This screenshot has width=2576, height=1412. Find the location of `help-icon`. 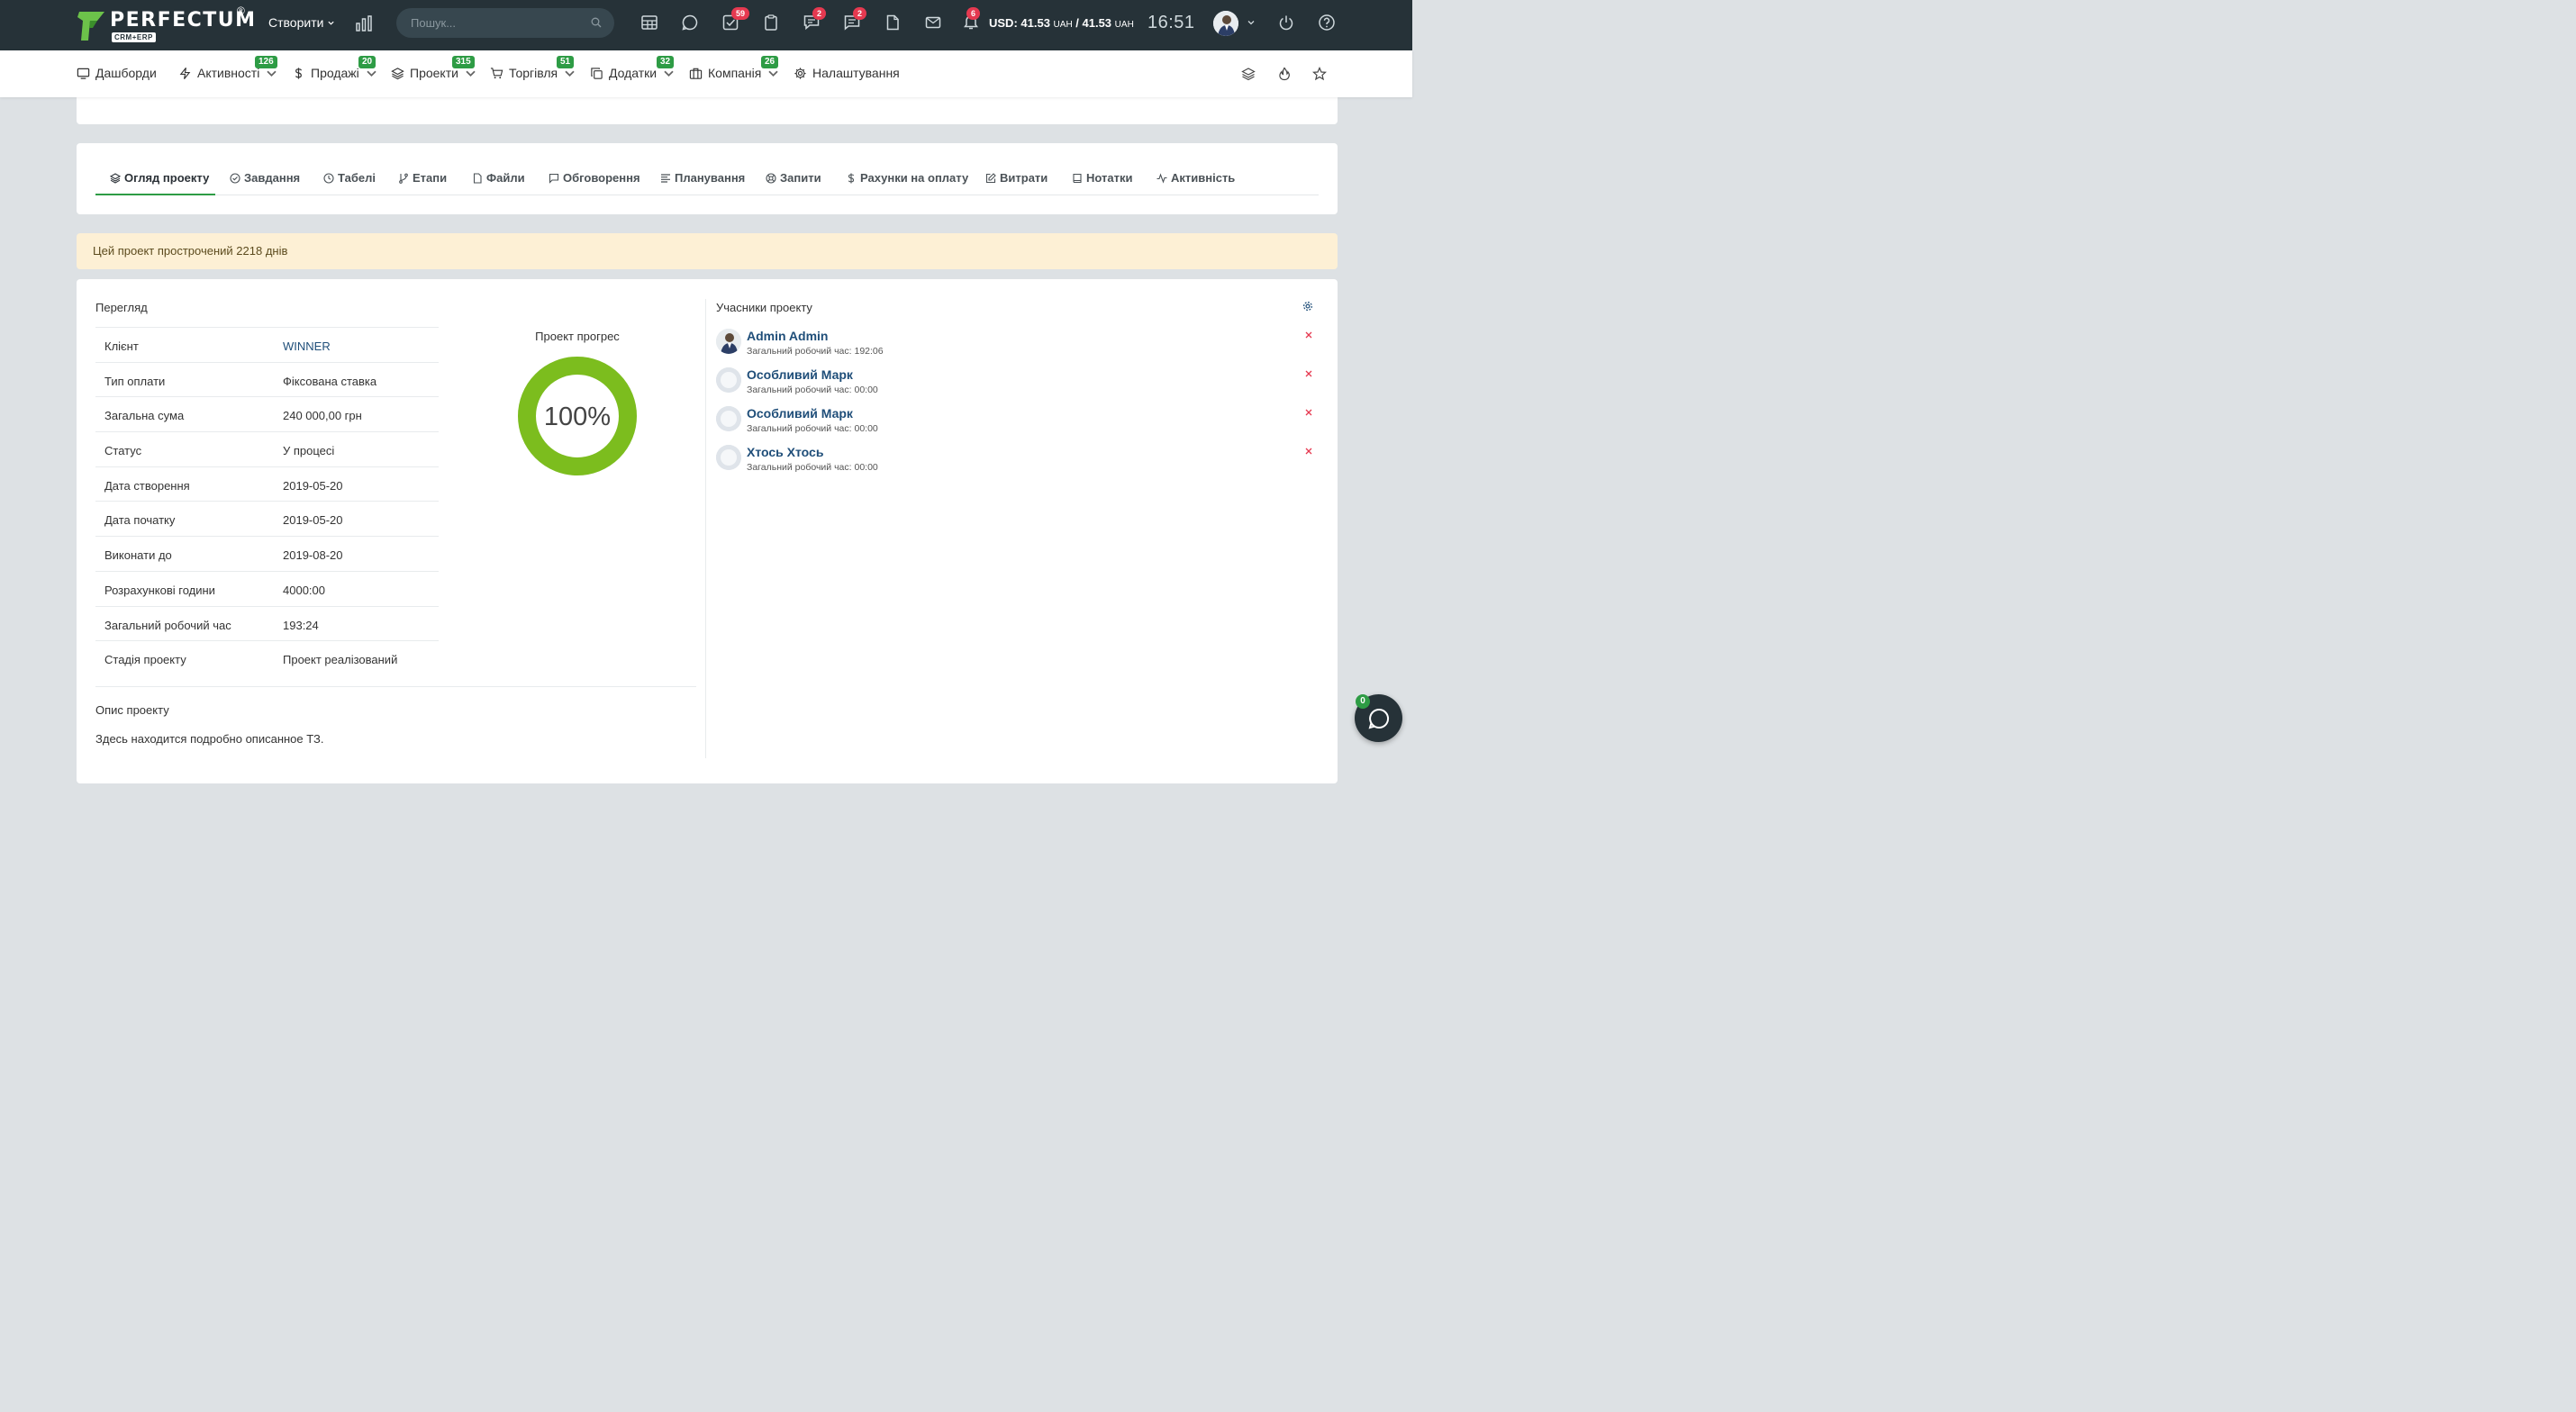

help-icon is located at coordinates (1328, 23).